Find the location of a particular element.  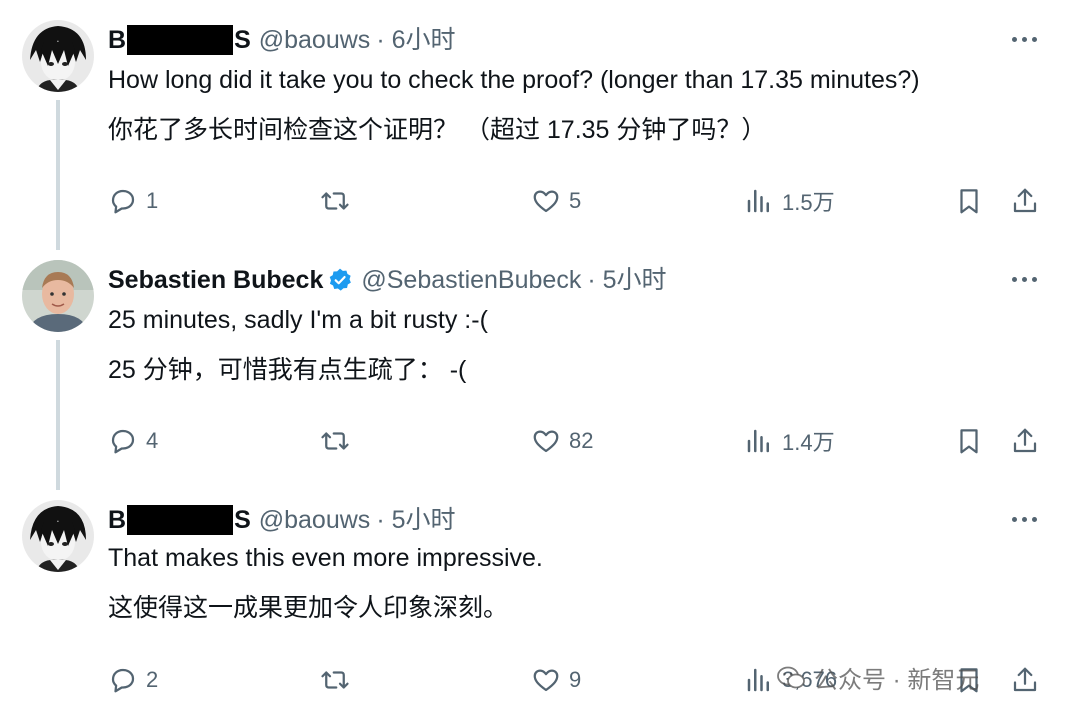

watermark-text: 公众号 · 新智元 is located at coordinates (897, 680).